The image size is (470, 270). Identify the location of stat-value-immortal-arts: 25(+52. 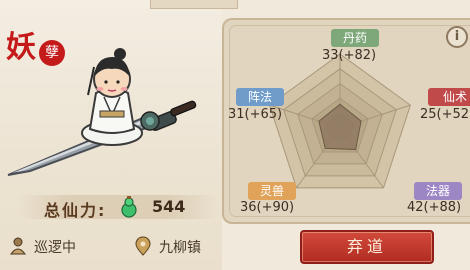
(445, 114).